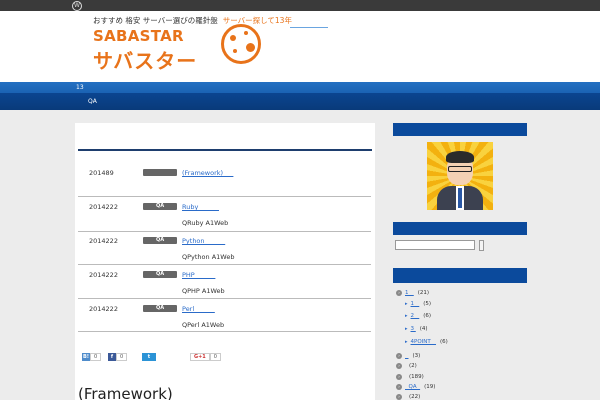 This screenshot has width=600, height=400. Describe the element at coordinates (203, 241) in the screenshot. I see `entry-title-link: Python` at that location.